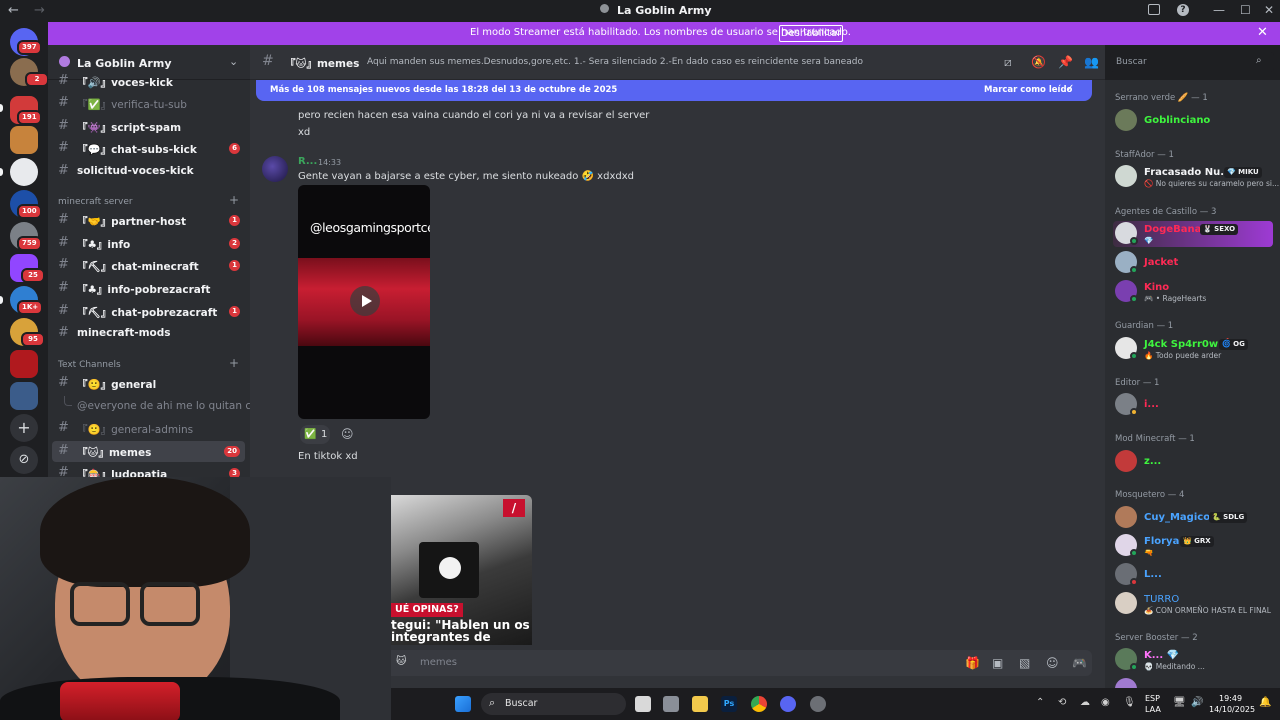 This screenshot has height=720, width=1280. Describe the element at coordinates (1062, 702) in the screenshot. I see `tray-app-icon: ⟲` at that location.